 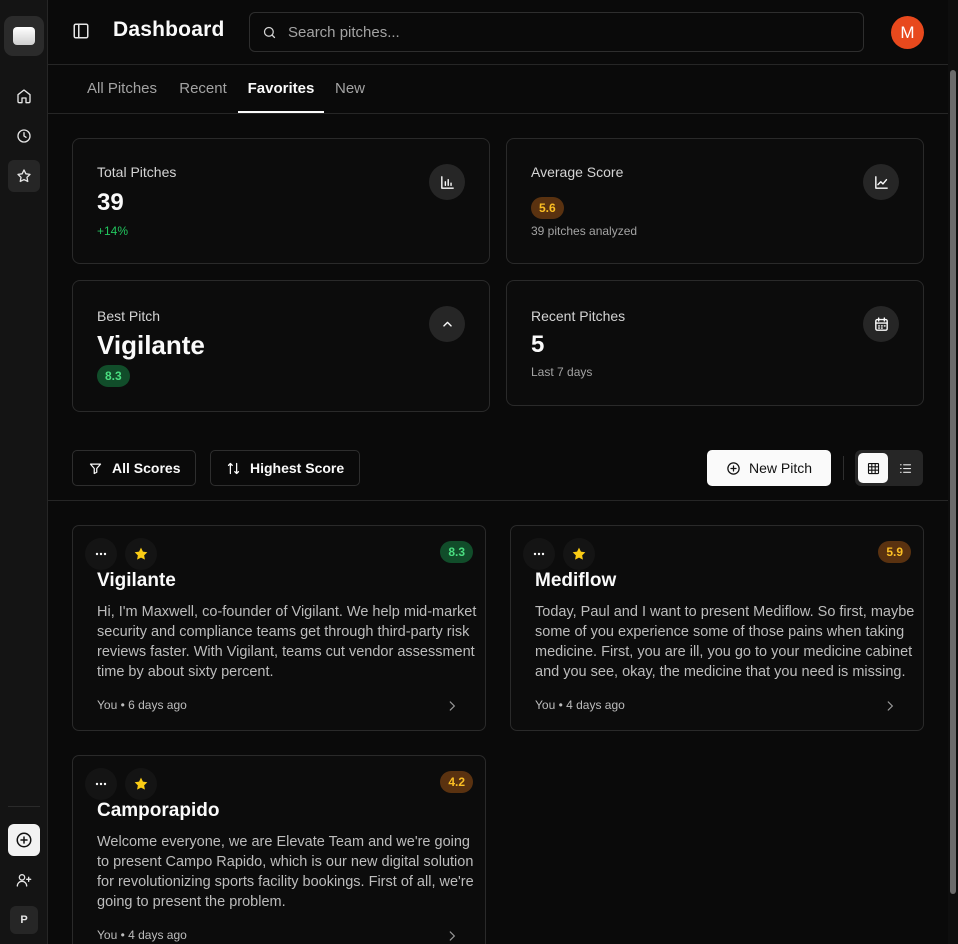 What do you see at coordinates (158, 810) in the screenshot?
I see `pitch-title: Camporapido` at bounding box center [158, 810].